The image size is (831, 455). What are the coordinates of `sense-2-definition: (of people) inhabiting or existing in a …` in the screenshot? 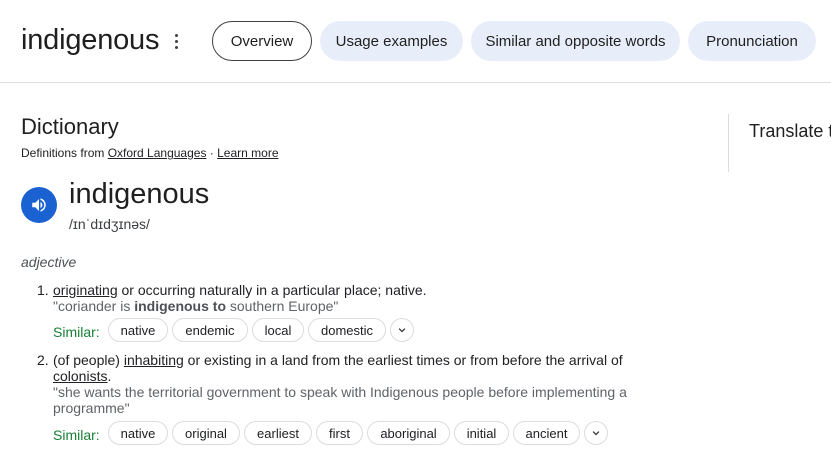 It's located at (338, 360).